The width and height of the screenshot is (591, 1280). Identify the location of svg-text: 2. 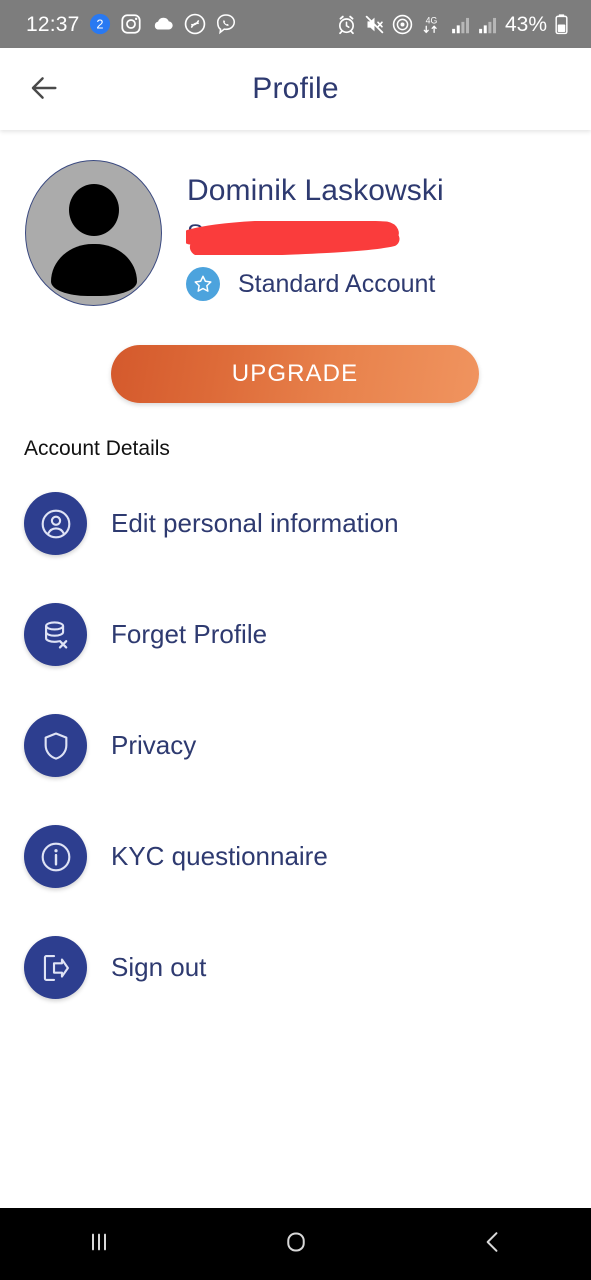
(99, 24).